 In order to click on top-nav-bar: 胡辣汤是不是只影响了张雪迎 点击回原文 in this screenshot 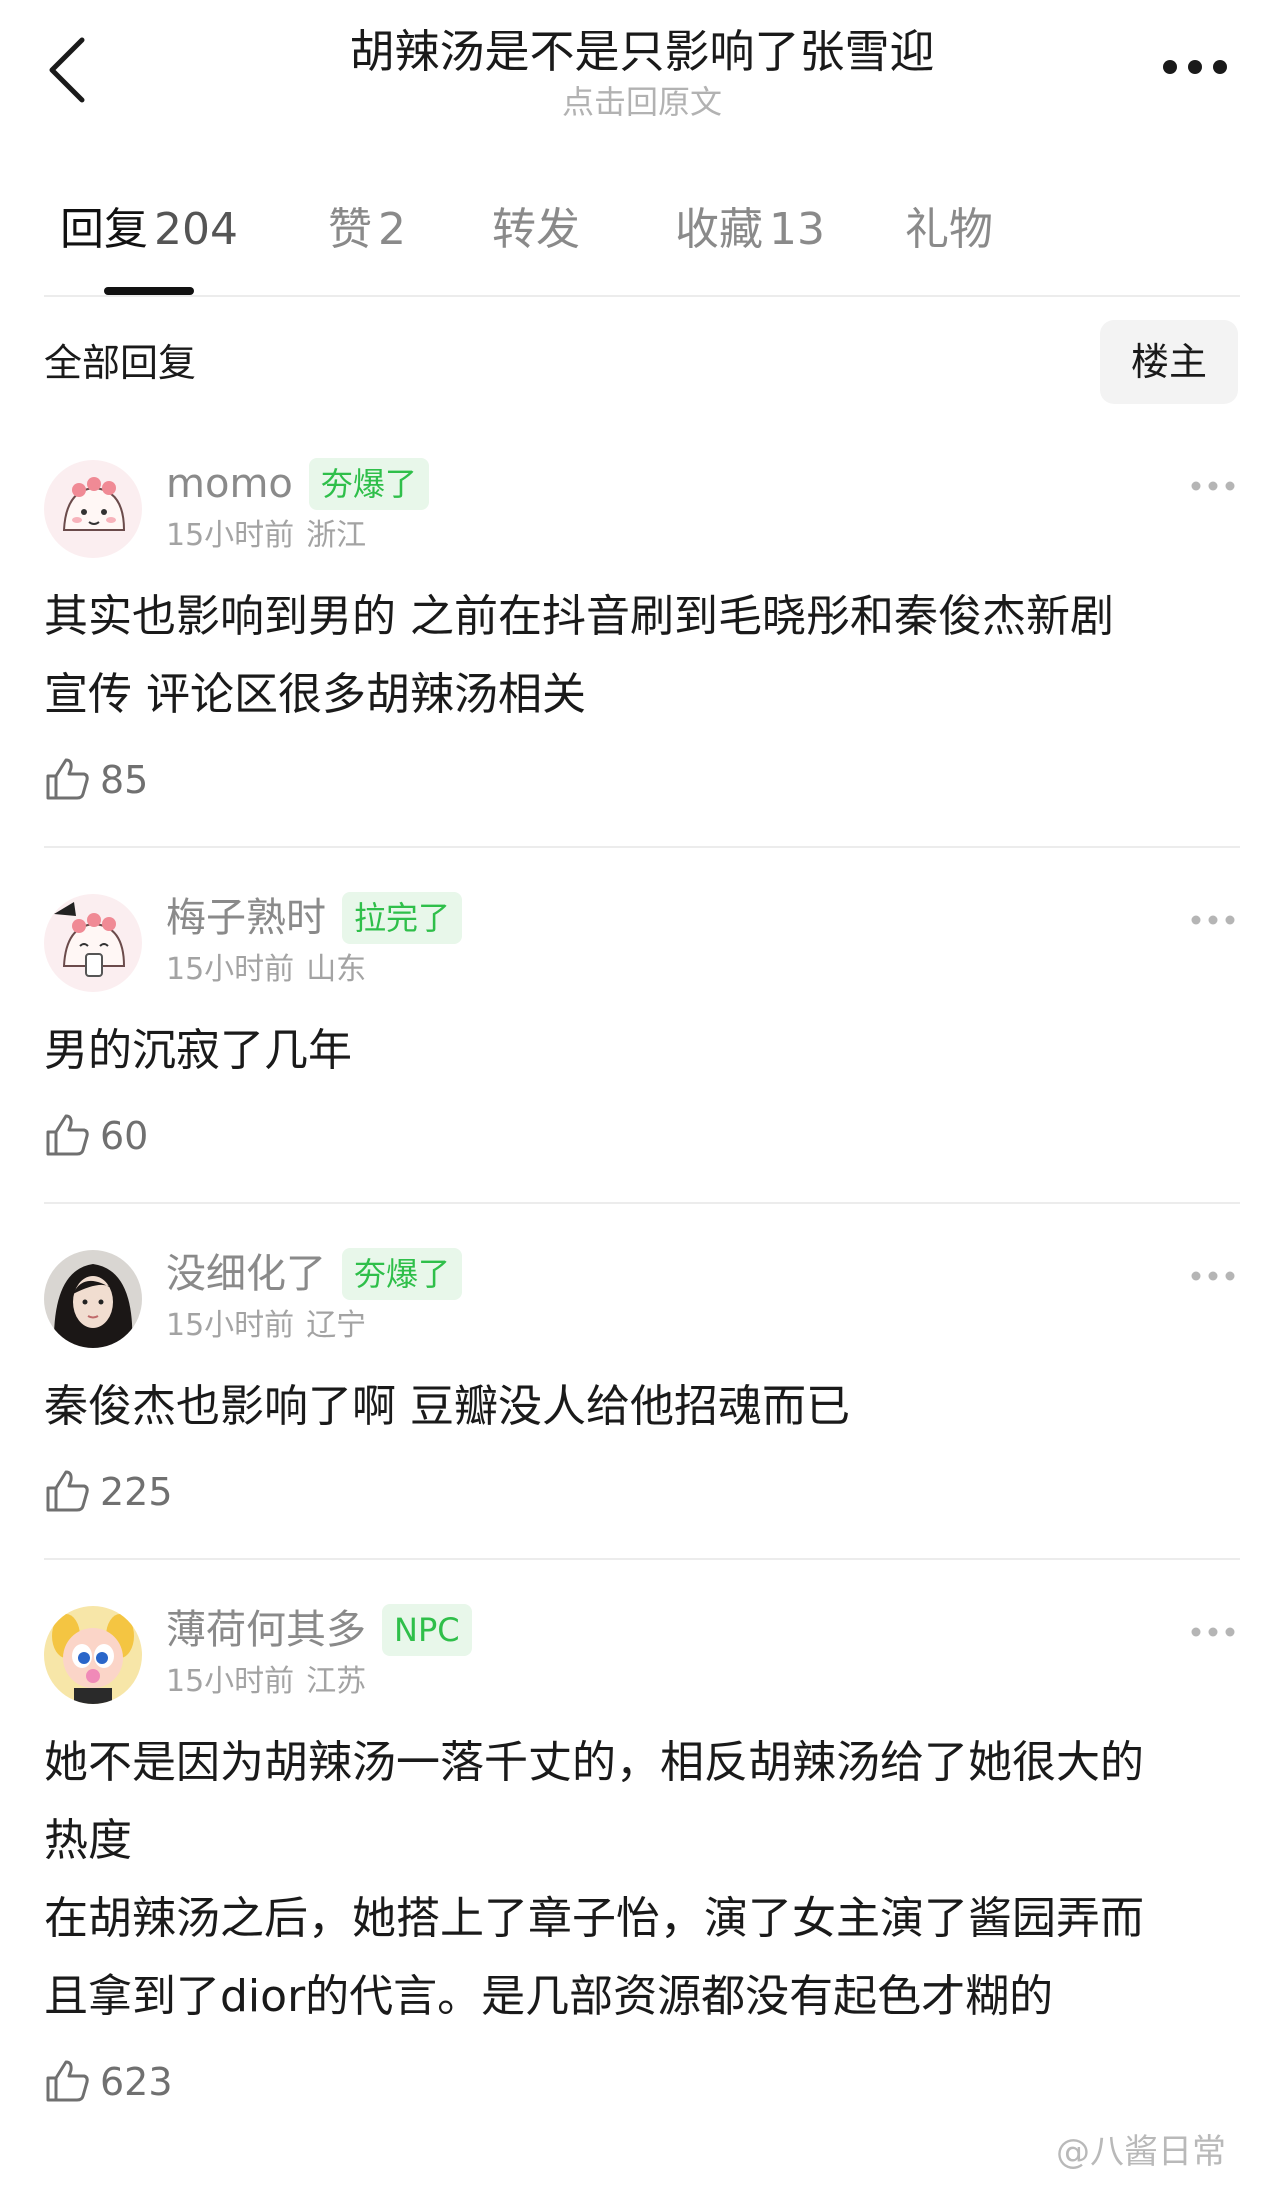, I will do `click(642, 75)`.